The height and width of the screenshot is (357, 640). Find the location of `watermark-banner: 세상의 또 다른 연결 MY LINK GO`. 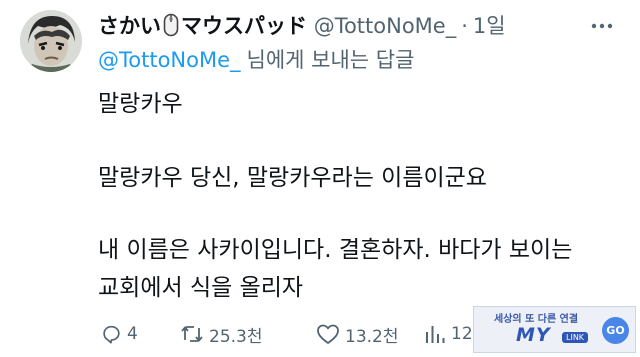

watermark-banner: 세상의 또 다른 연결 MY LINK GO is located at coordinates (554, 329).